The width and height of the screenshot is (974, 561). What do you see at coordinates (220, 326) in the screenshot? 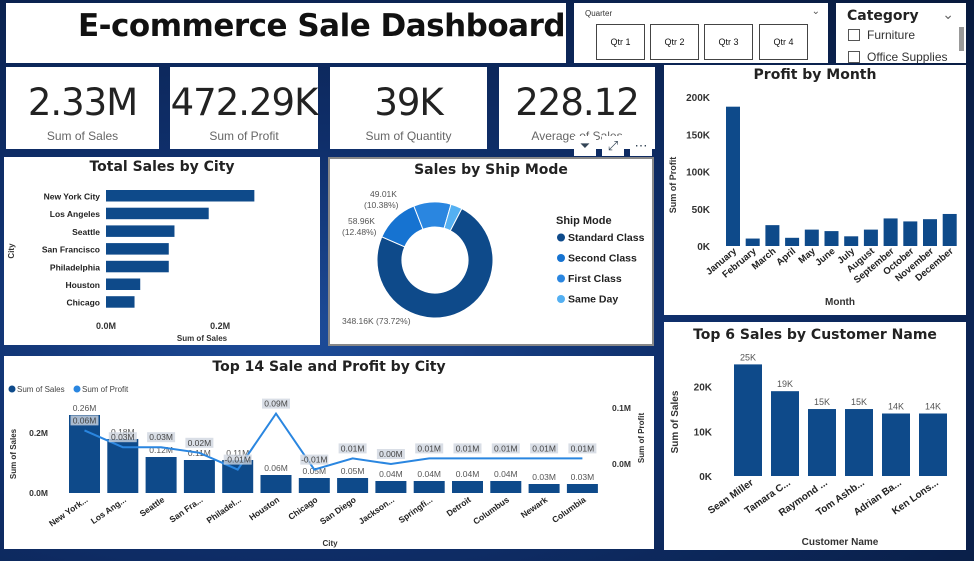
I see `tick-label: 0.2M` at bounding box center [220, 326].